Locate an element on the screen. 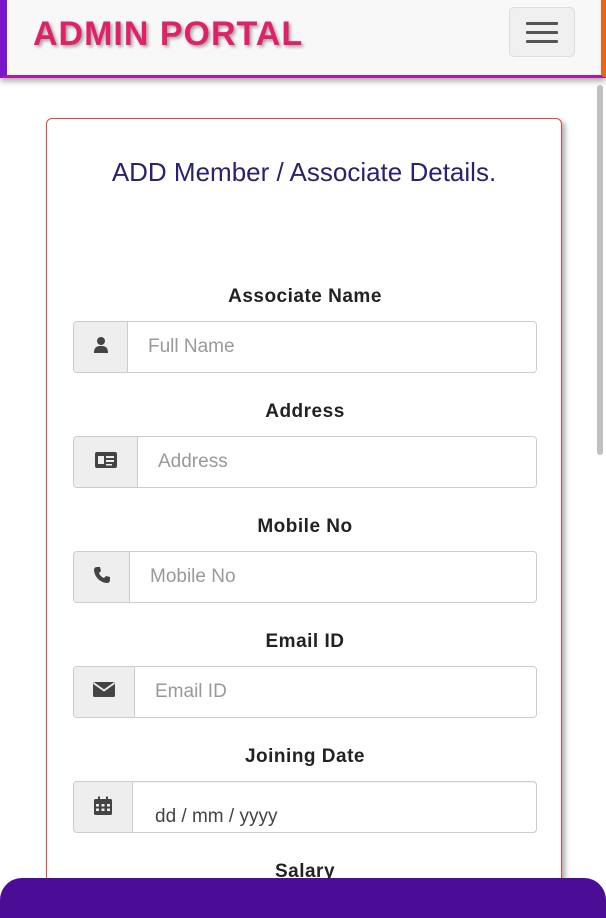 Image resolution: width=606 pixels, height=918 pixels. mobile-no-input is located at coordinates (333, 577).